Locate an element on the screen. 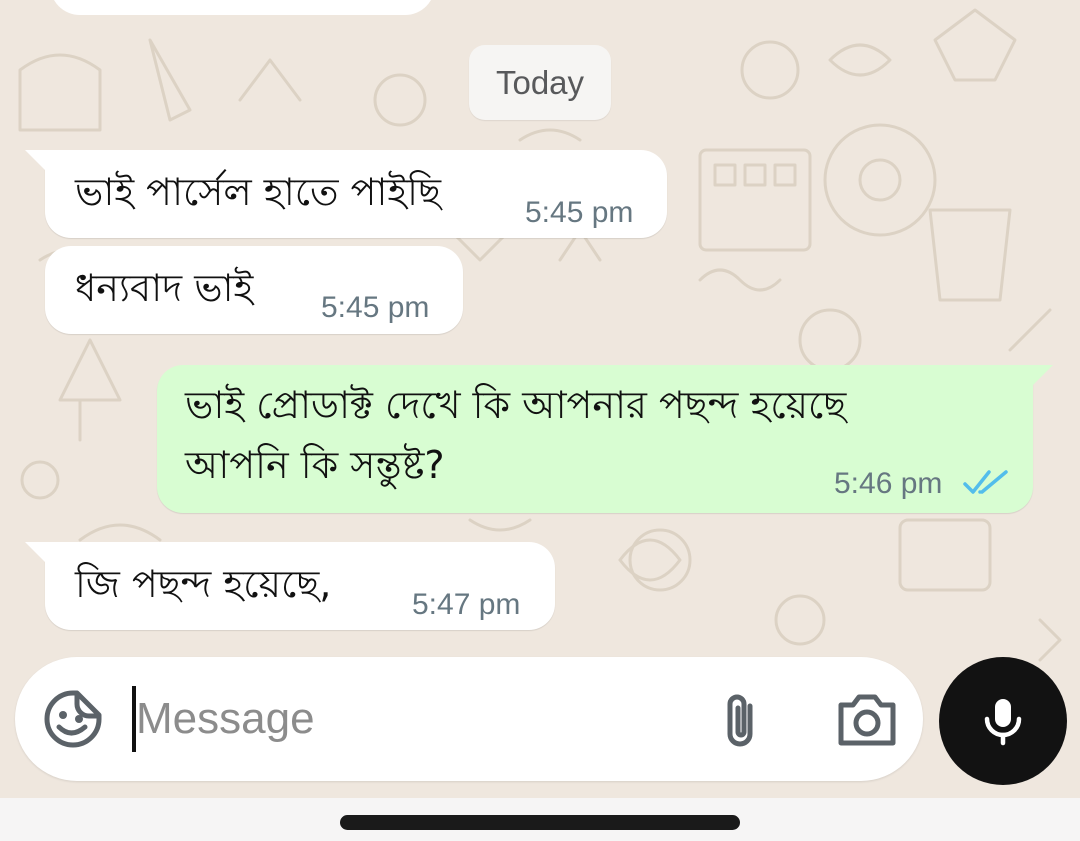 The width and height of the screenshot is (1080, 841). sticker-emoji-icon is located at coordinates (73, 719).